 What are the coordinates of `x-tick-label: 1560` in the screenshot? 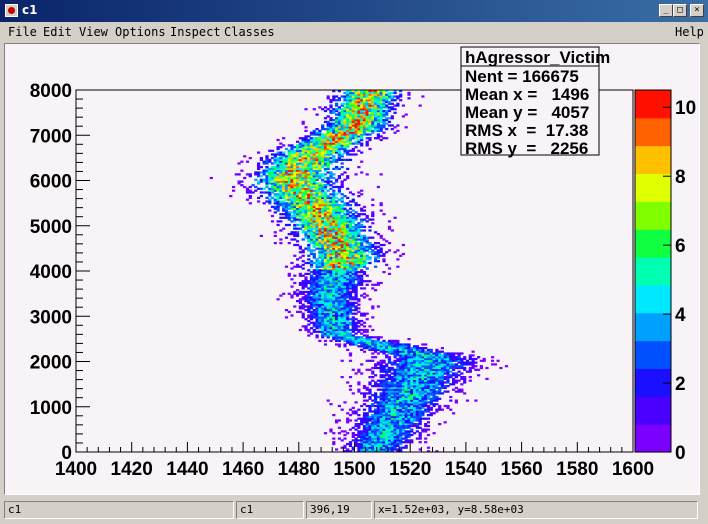 It's located at (521, 469).